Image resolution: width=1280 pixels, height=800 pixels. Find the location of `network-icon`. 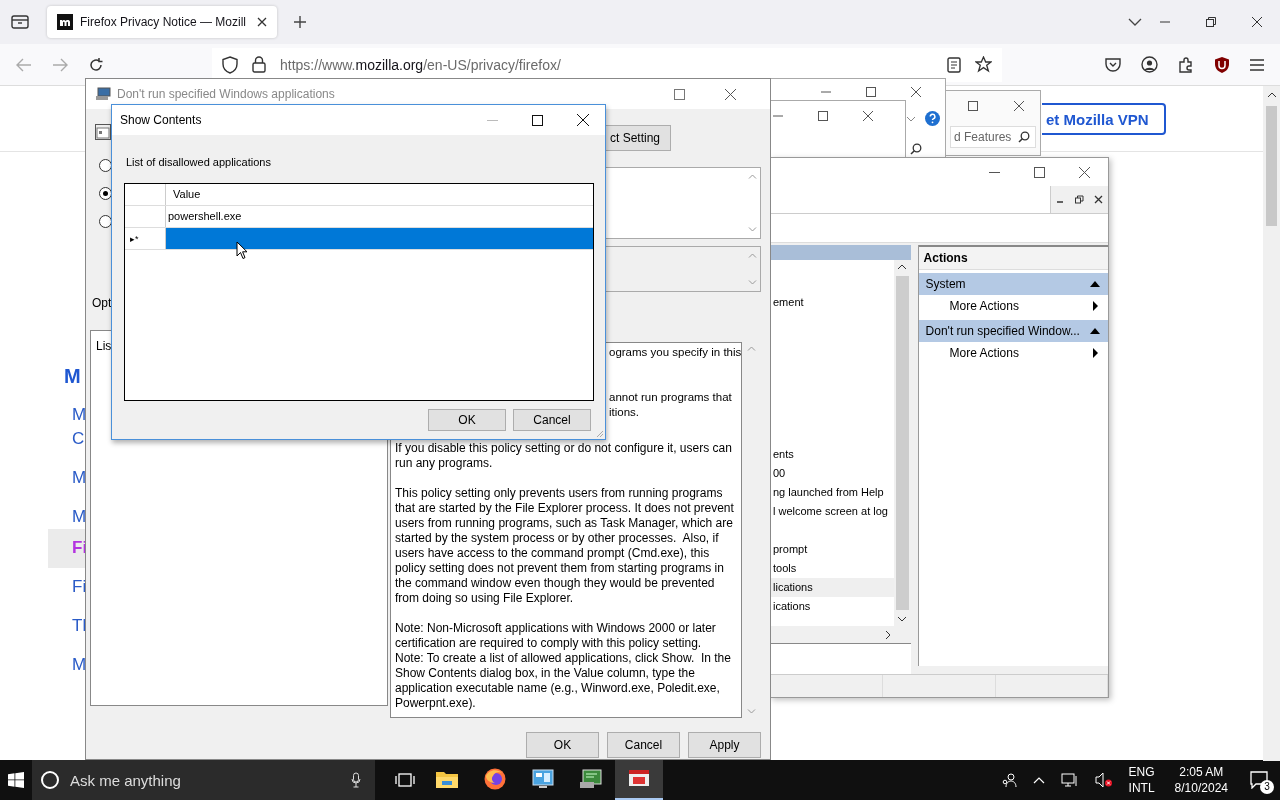

network-icon is located at coordinates (1069, 780).